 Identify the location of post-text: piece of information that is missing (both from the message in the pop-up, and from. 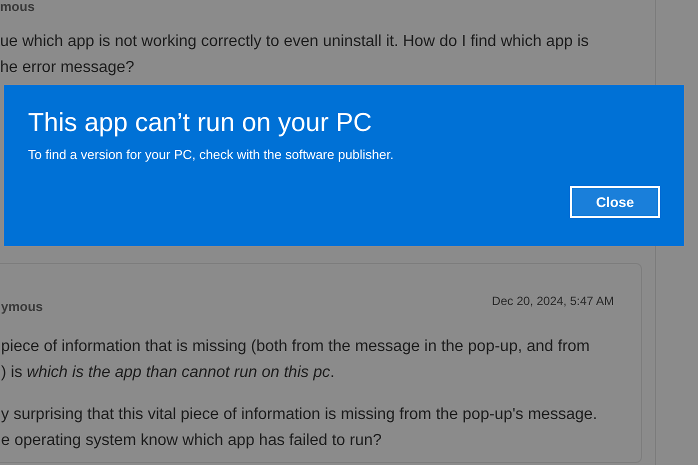
(296, 347).